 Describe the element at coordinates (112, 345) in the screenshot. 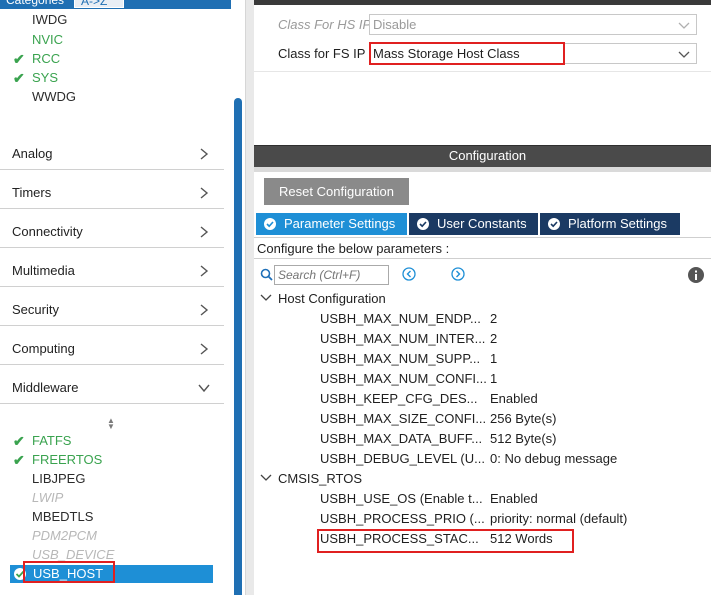

I see `category-computing: Computing` at that location.